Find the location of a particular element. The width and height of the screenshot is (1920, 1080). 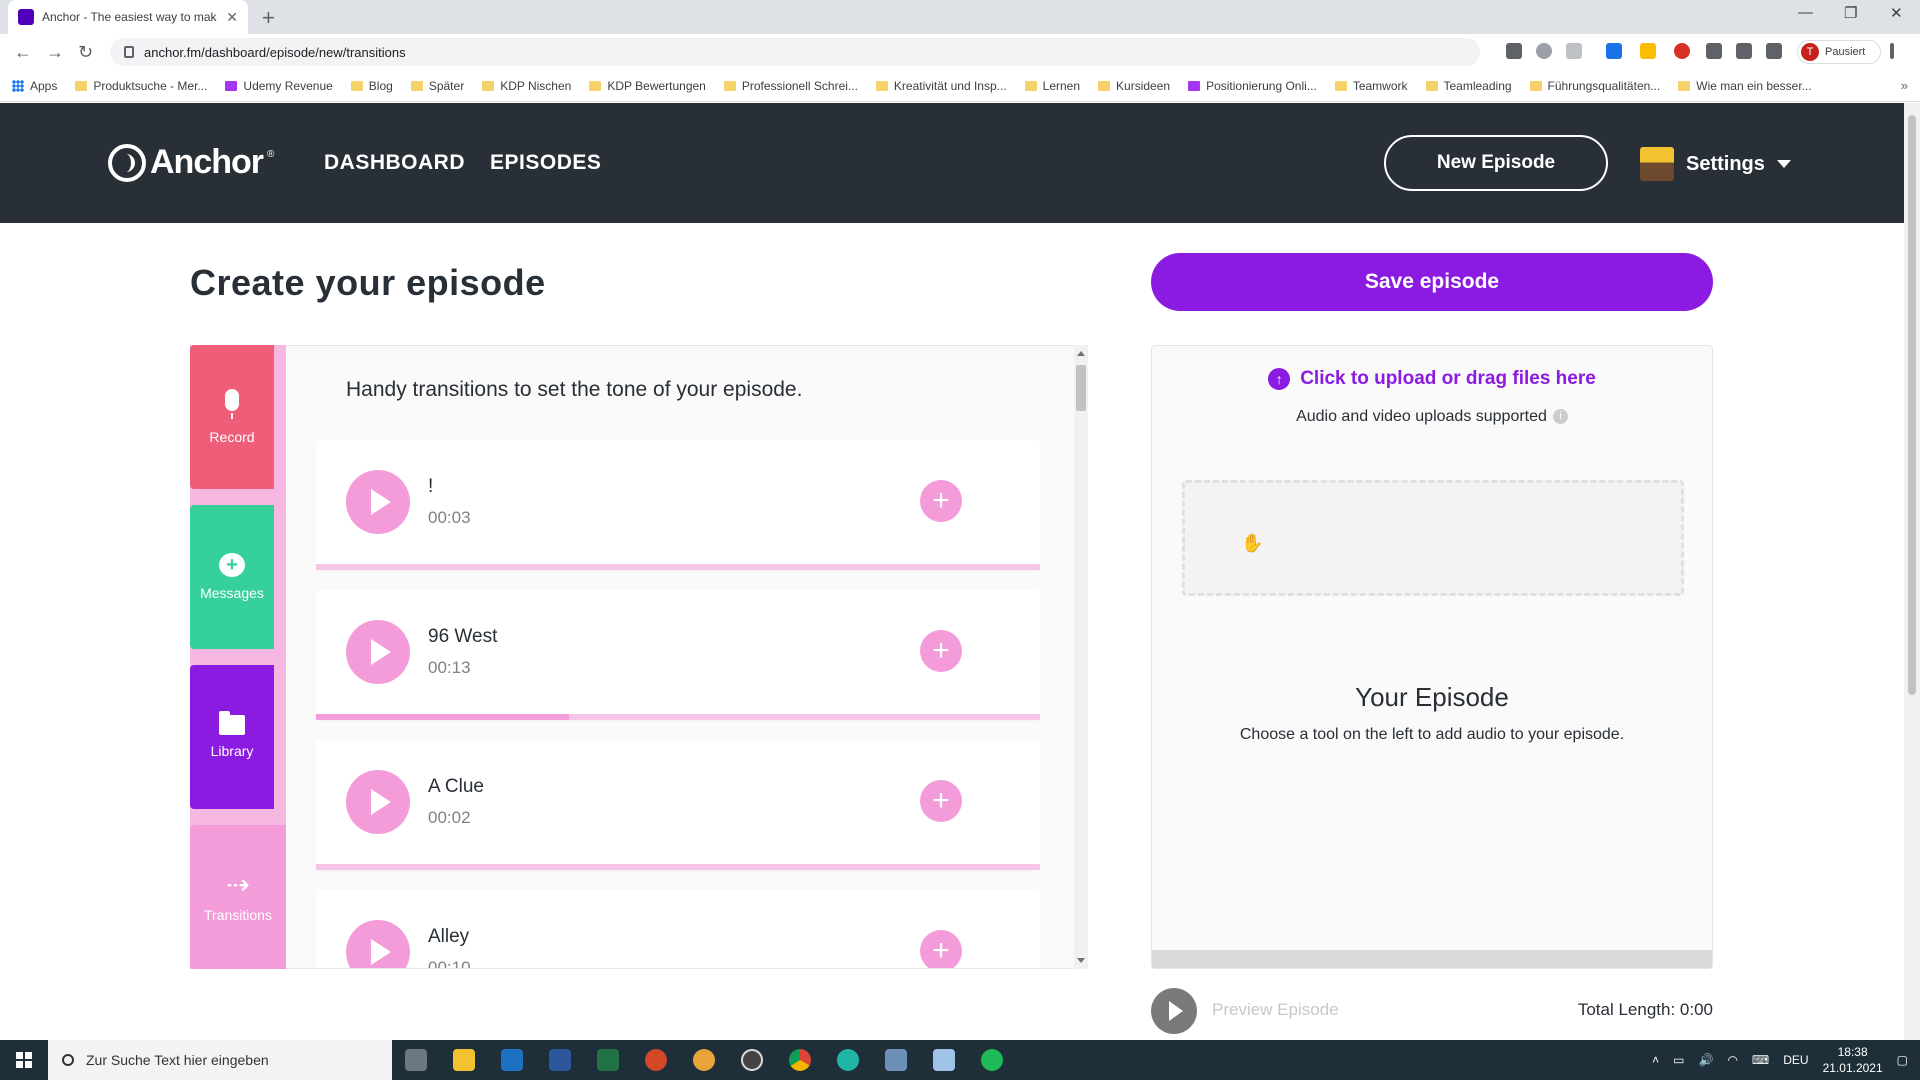

forward-icon: → is located at coordinates (55, 52).